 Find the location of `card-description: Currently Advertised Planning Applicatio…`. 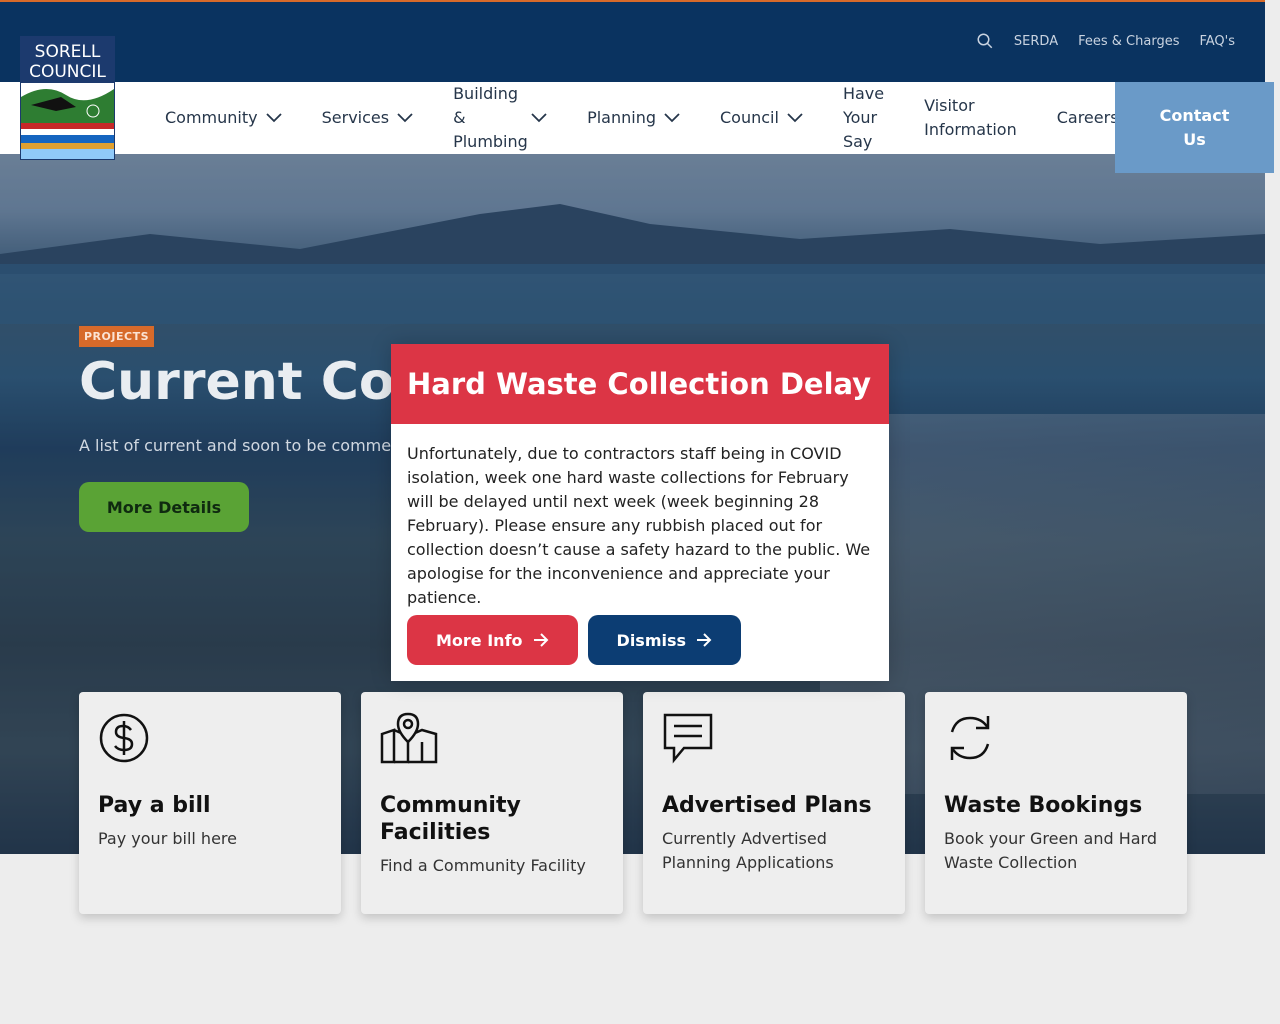

card-description: Currently Advertised Planning Applicatio… is located at coordinates (748, 850).